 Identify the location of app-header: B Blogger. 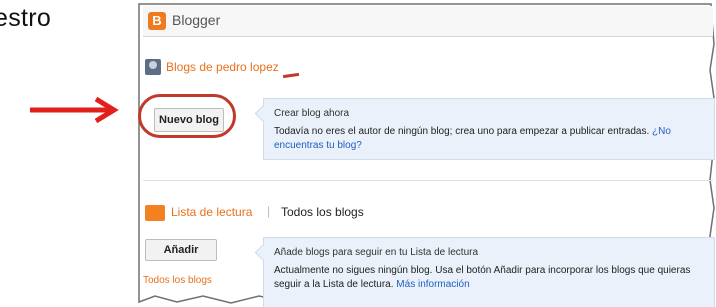
(428, 21).